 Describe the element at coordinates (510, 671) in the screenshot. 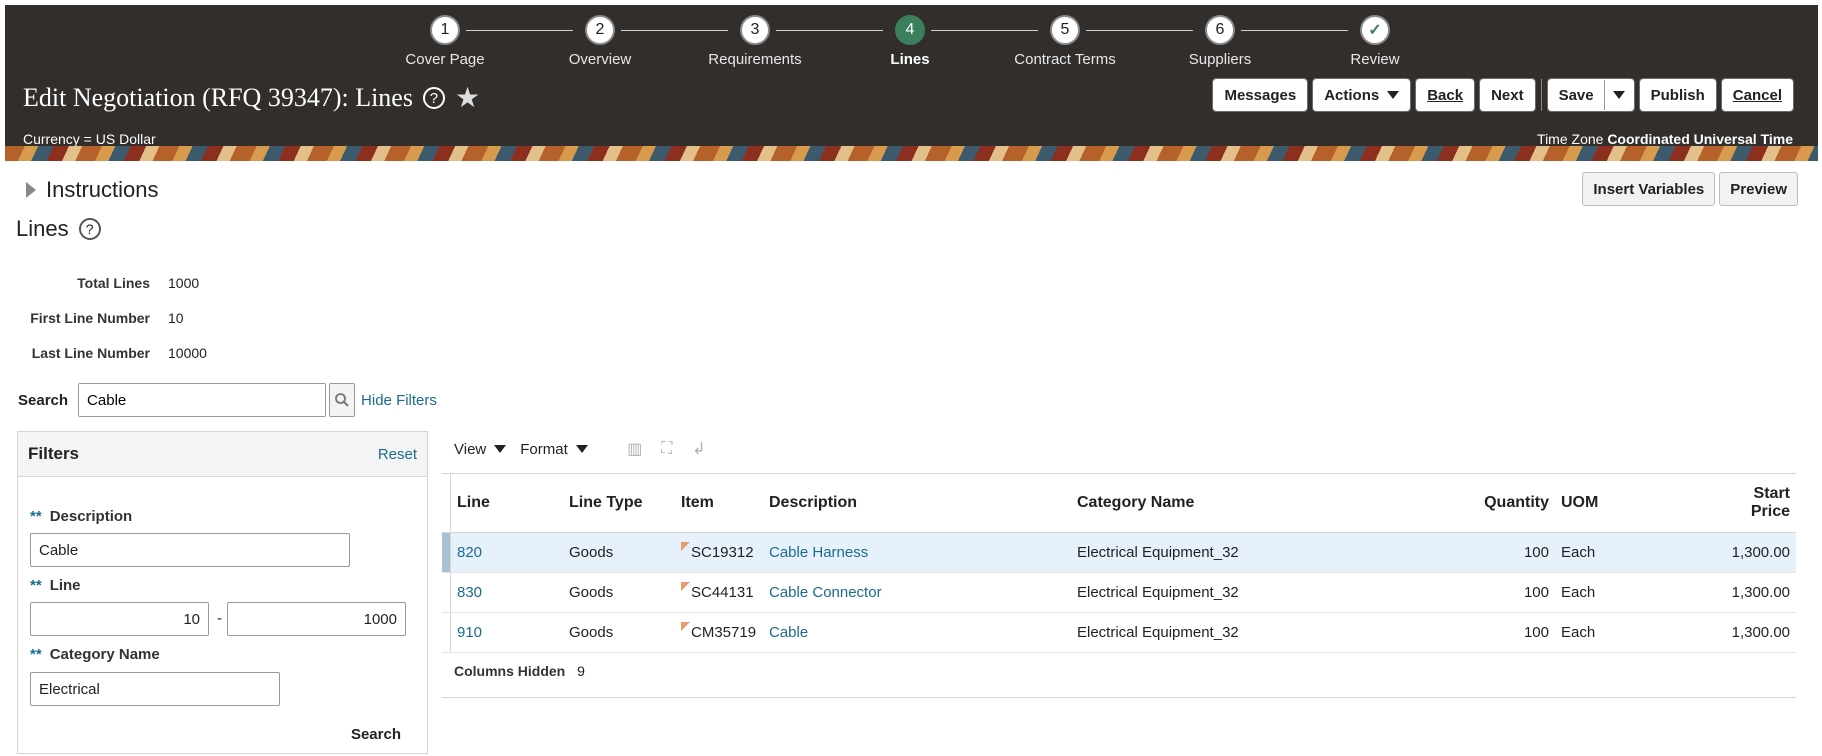

I see `columns-hidden-label: Columns Hidden` at that location.